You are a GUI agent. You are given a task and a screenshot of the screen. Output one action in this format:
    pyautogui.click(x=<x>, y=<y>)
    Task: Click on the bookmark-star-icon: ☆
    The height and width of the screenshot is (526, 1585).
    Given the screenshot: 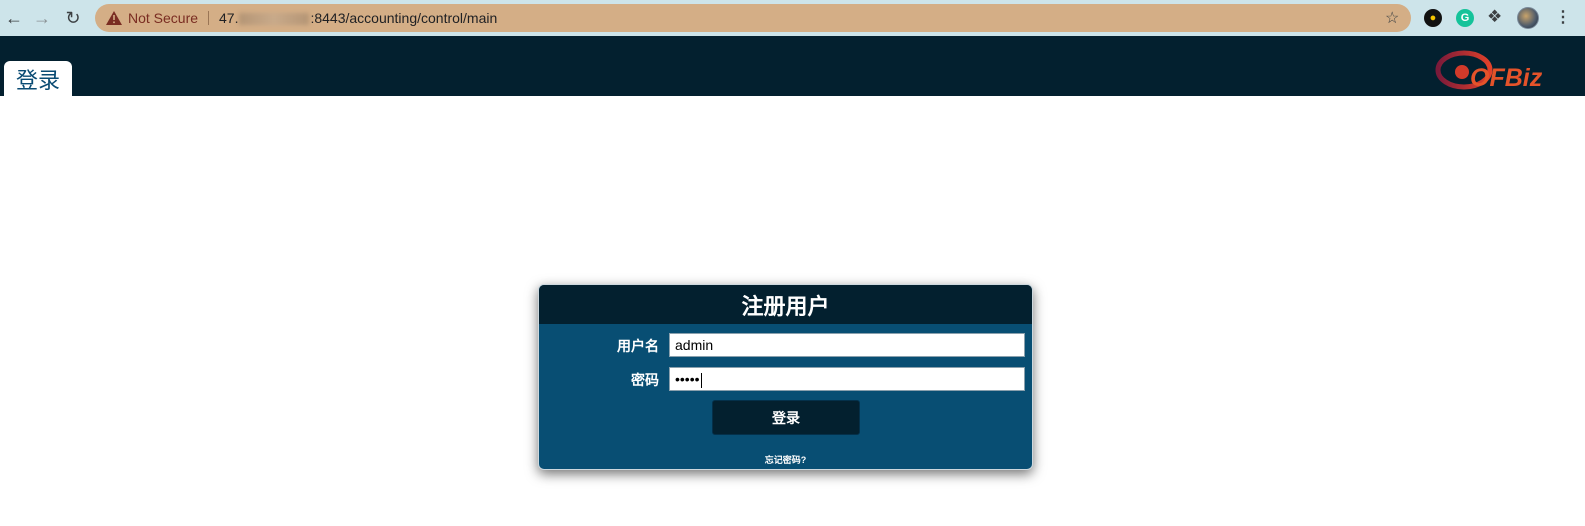 What is the action you would take?
    pyautogui.click(x=1392, y=18)
    